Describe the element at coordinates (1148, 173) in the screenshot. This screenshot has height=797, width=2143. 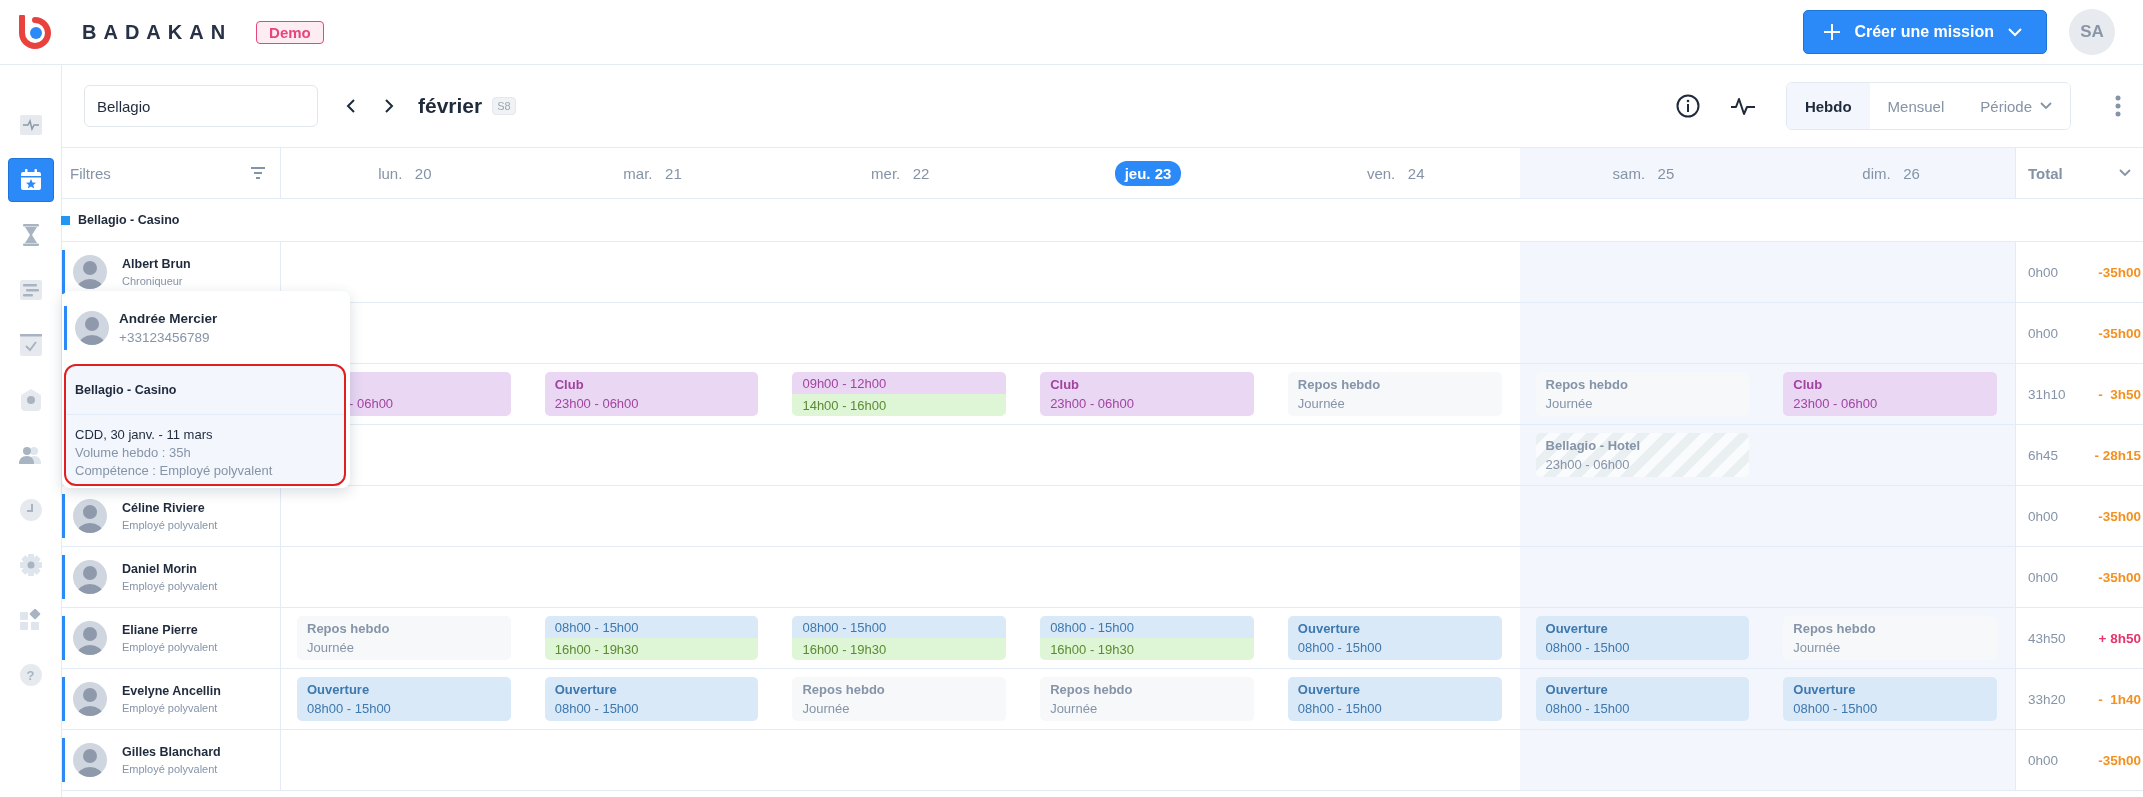
I see `day-header: jeu. 23` at that location.